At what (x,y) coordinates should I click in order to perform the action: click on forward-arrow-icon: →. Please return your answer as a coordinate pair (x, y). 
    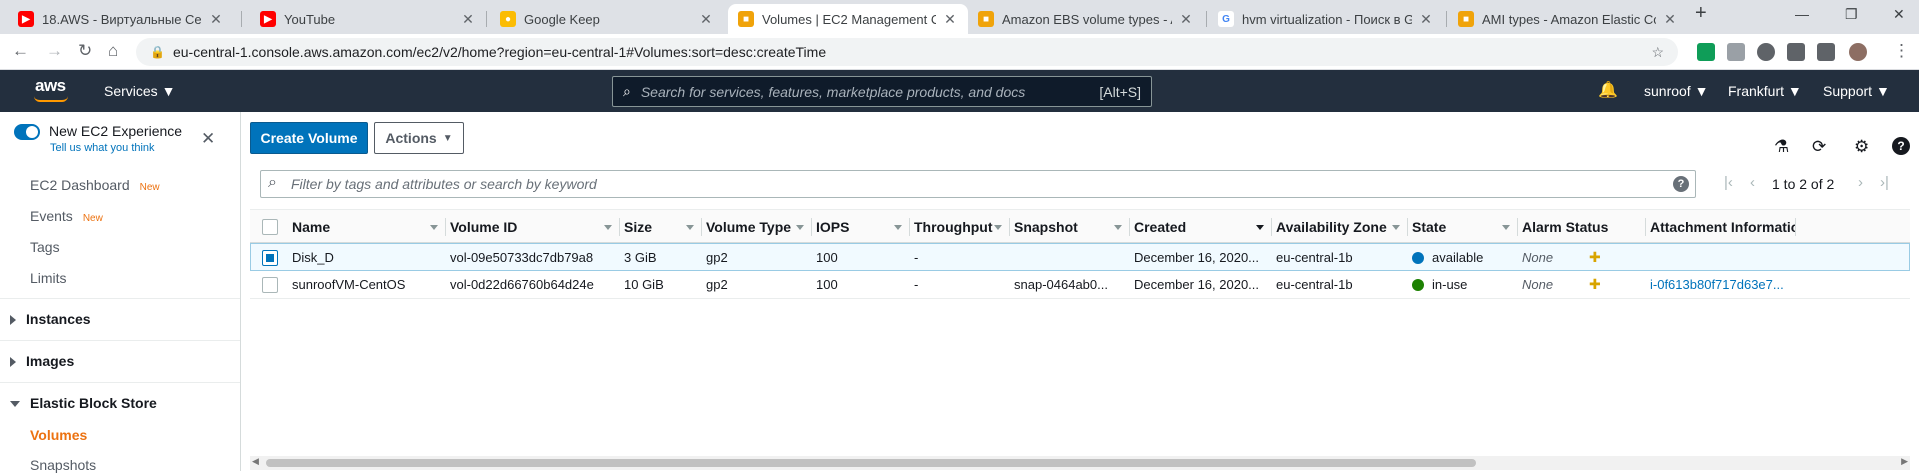
    Looking at the image, I should click on (54, 51).